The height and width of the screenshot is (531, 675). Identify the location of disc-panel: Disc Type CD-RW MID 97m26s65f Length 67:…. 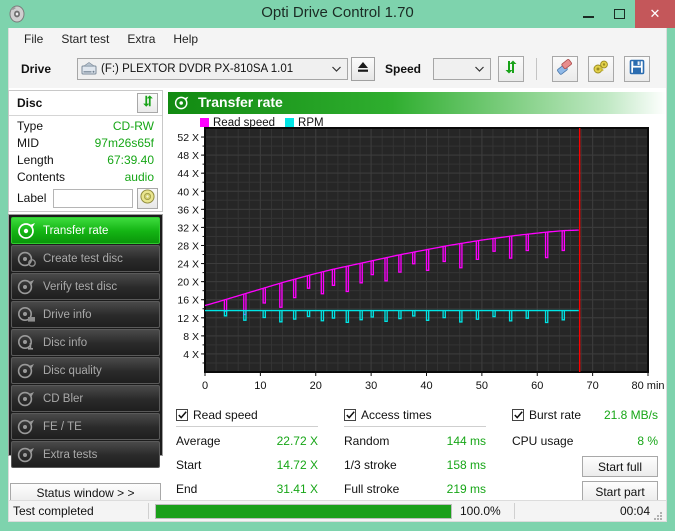
(85, 151).